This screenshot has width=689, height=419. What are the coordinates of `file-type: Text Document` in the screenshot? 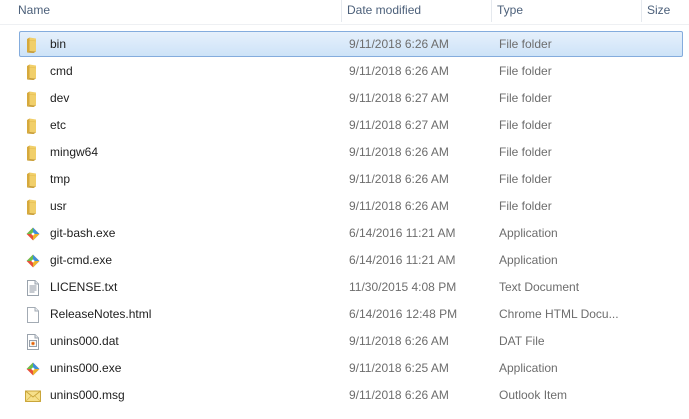 It's located at (539, 287).